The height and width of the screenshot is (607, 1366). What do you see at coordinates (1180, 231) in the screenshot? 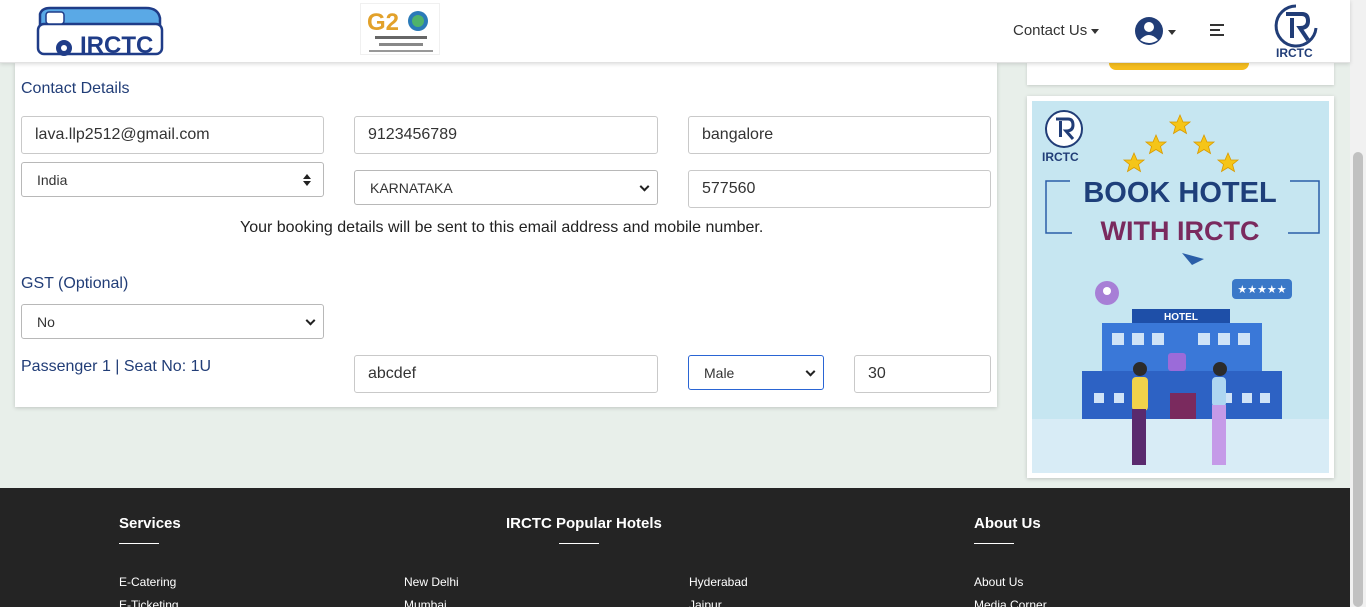
I see `ad-headline-2: WITH IRCTC` at bounding box center [1180, 231].